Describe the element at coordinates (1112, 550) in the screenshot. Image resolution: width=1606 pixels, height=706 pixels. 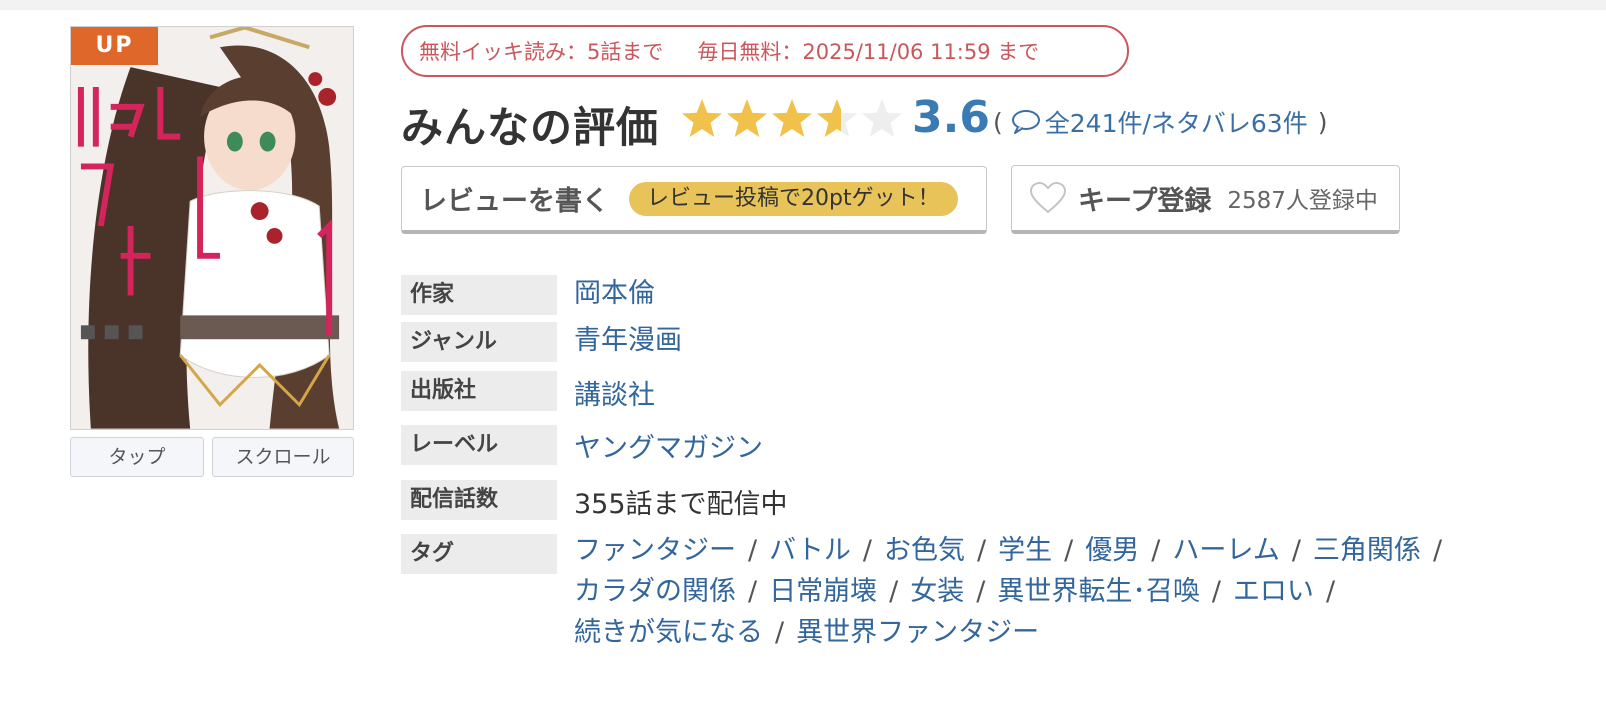
I see `tag-link: 優男` at that location.